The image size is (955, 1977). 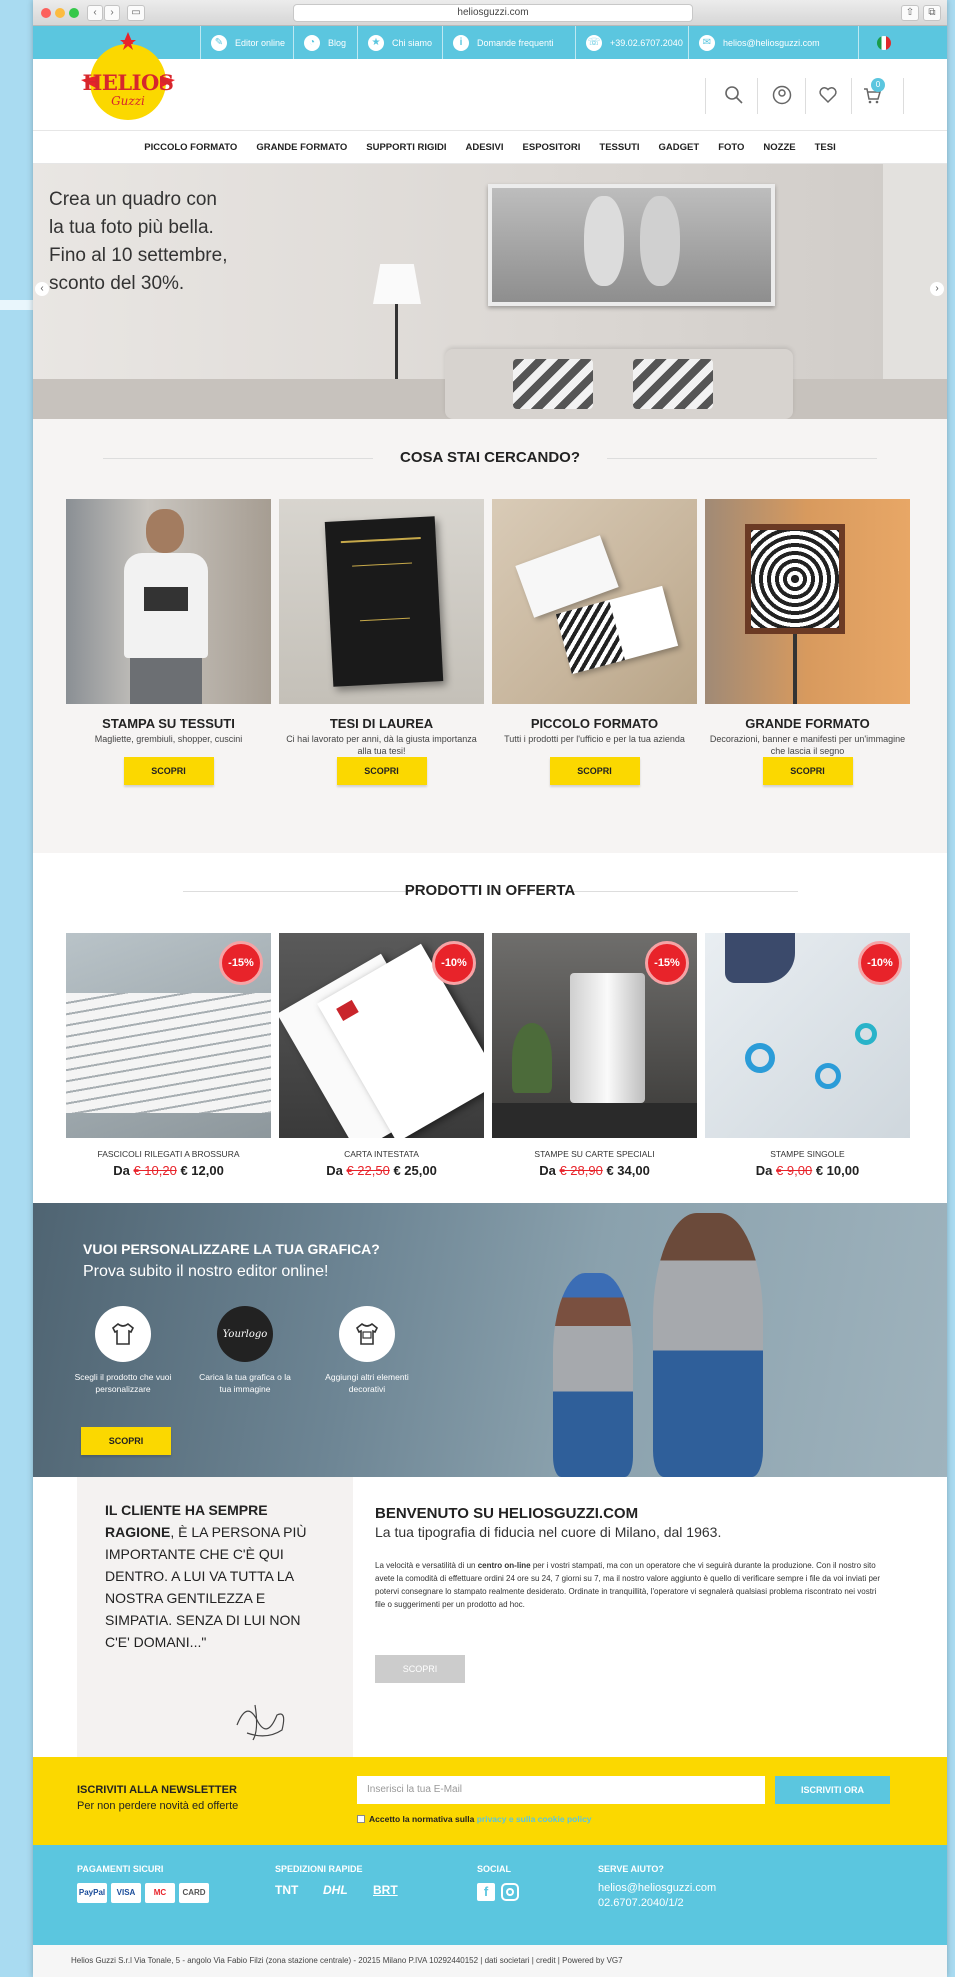 I want to click on forward-button: ›, so click(x=112, y=13).